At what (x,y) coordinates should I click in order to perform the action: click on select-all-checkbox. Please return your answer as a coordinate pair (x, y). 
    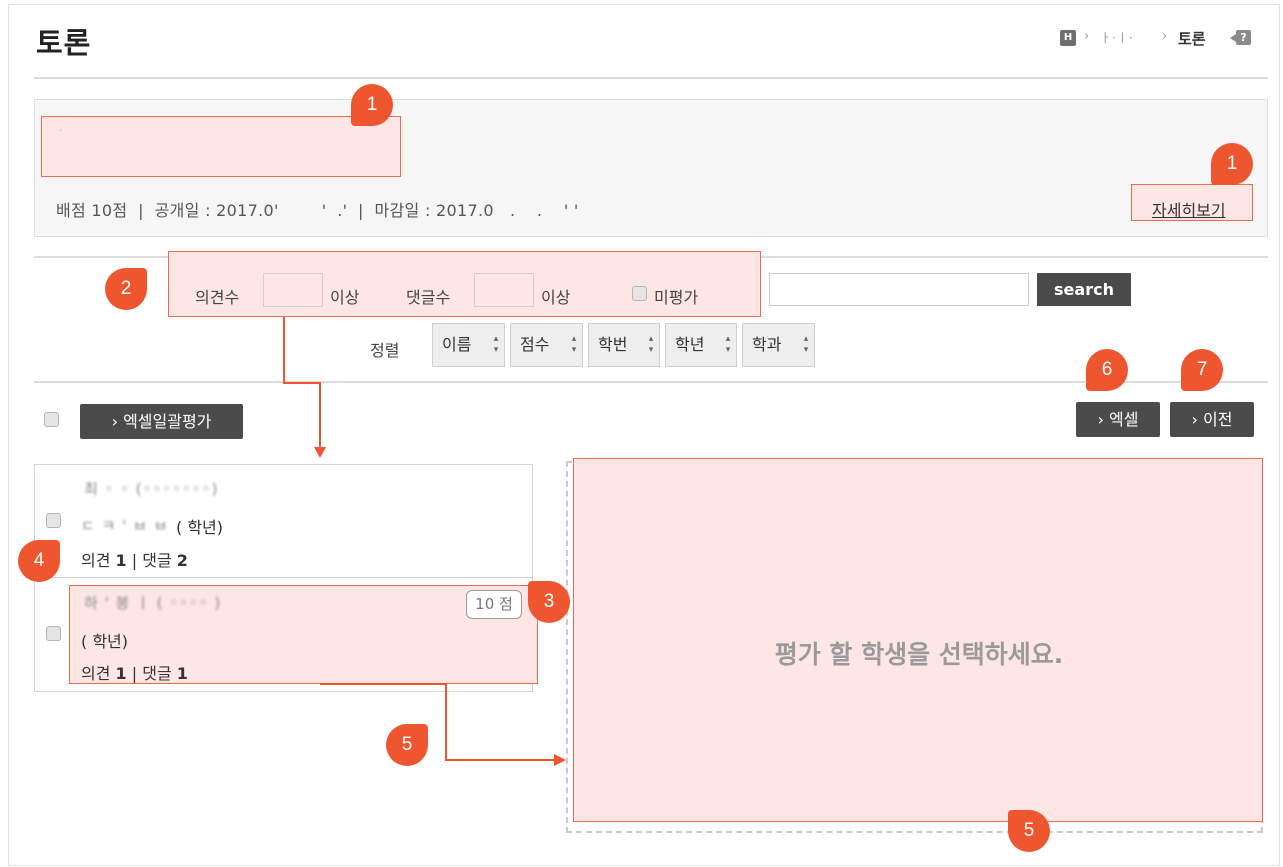
    Looking at the image, I should click on (51, 419).